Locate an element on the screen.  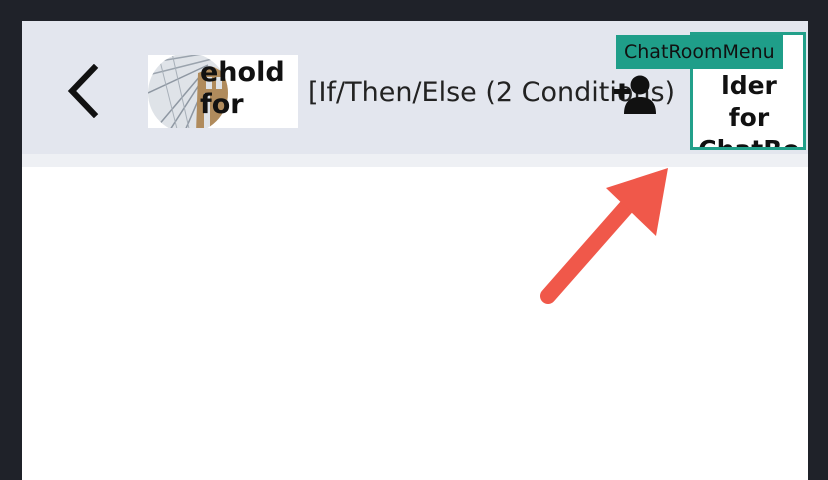
add-user-button is located at coordinates (635, 95).